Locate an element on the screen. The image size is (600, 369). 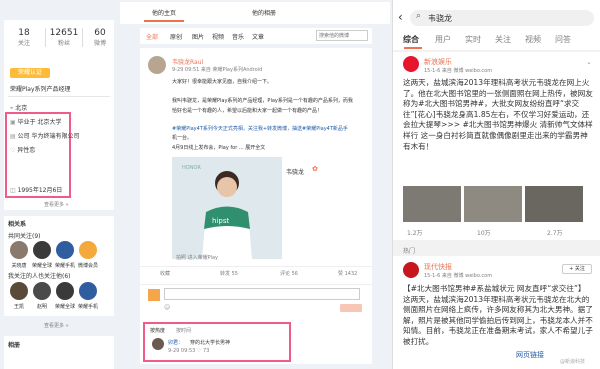
svg-text: HONOR is located at coordinates (191, 168).